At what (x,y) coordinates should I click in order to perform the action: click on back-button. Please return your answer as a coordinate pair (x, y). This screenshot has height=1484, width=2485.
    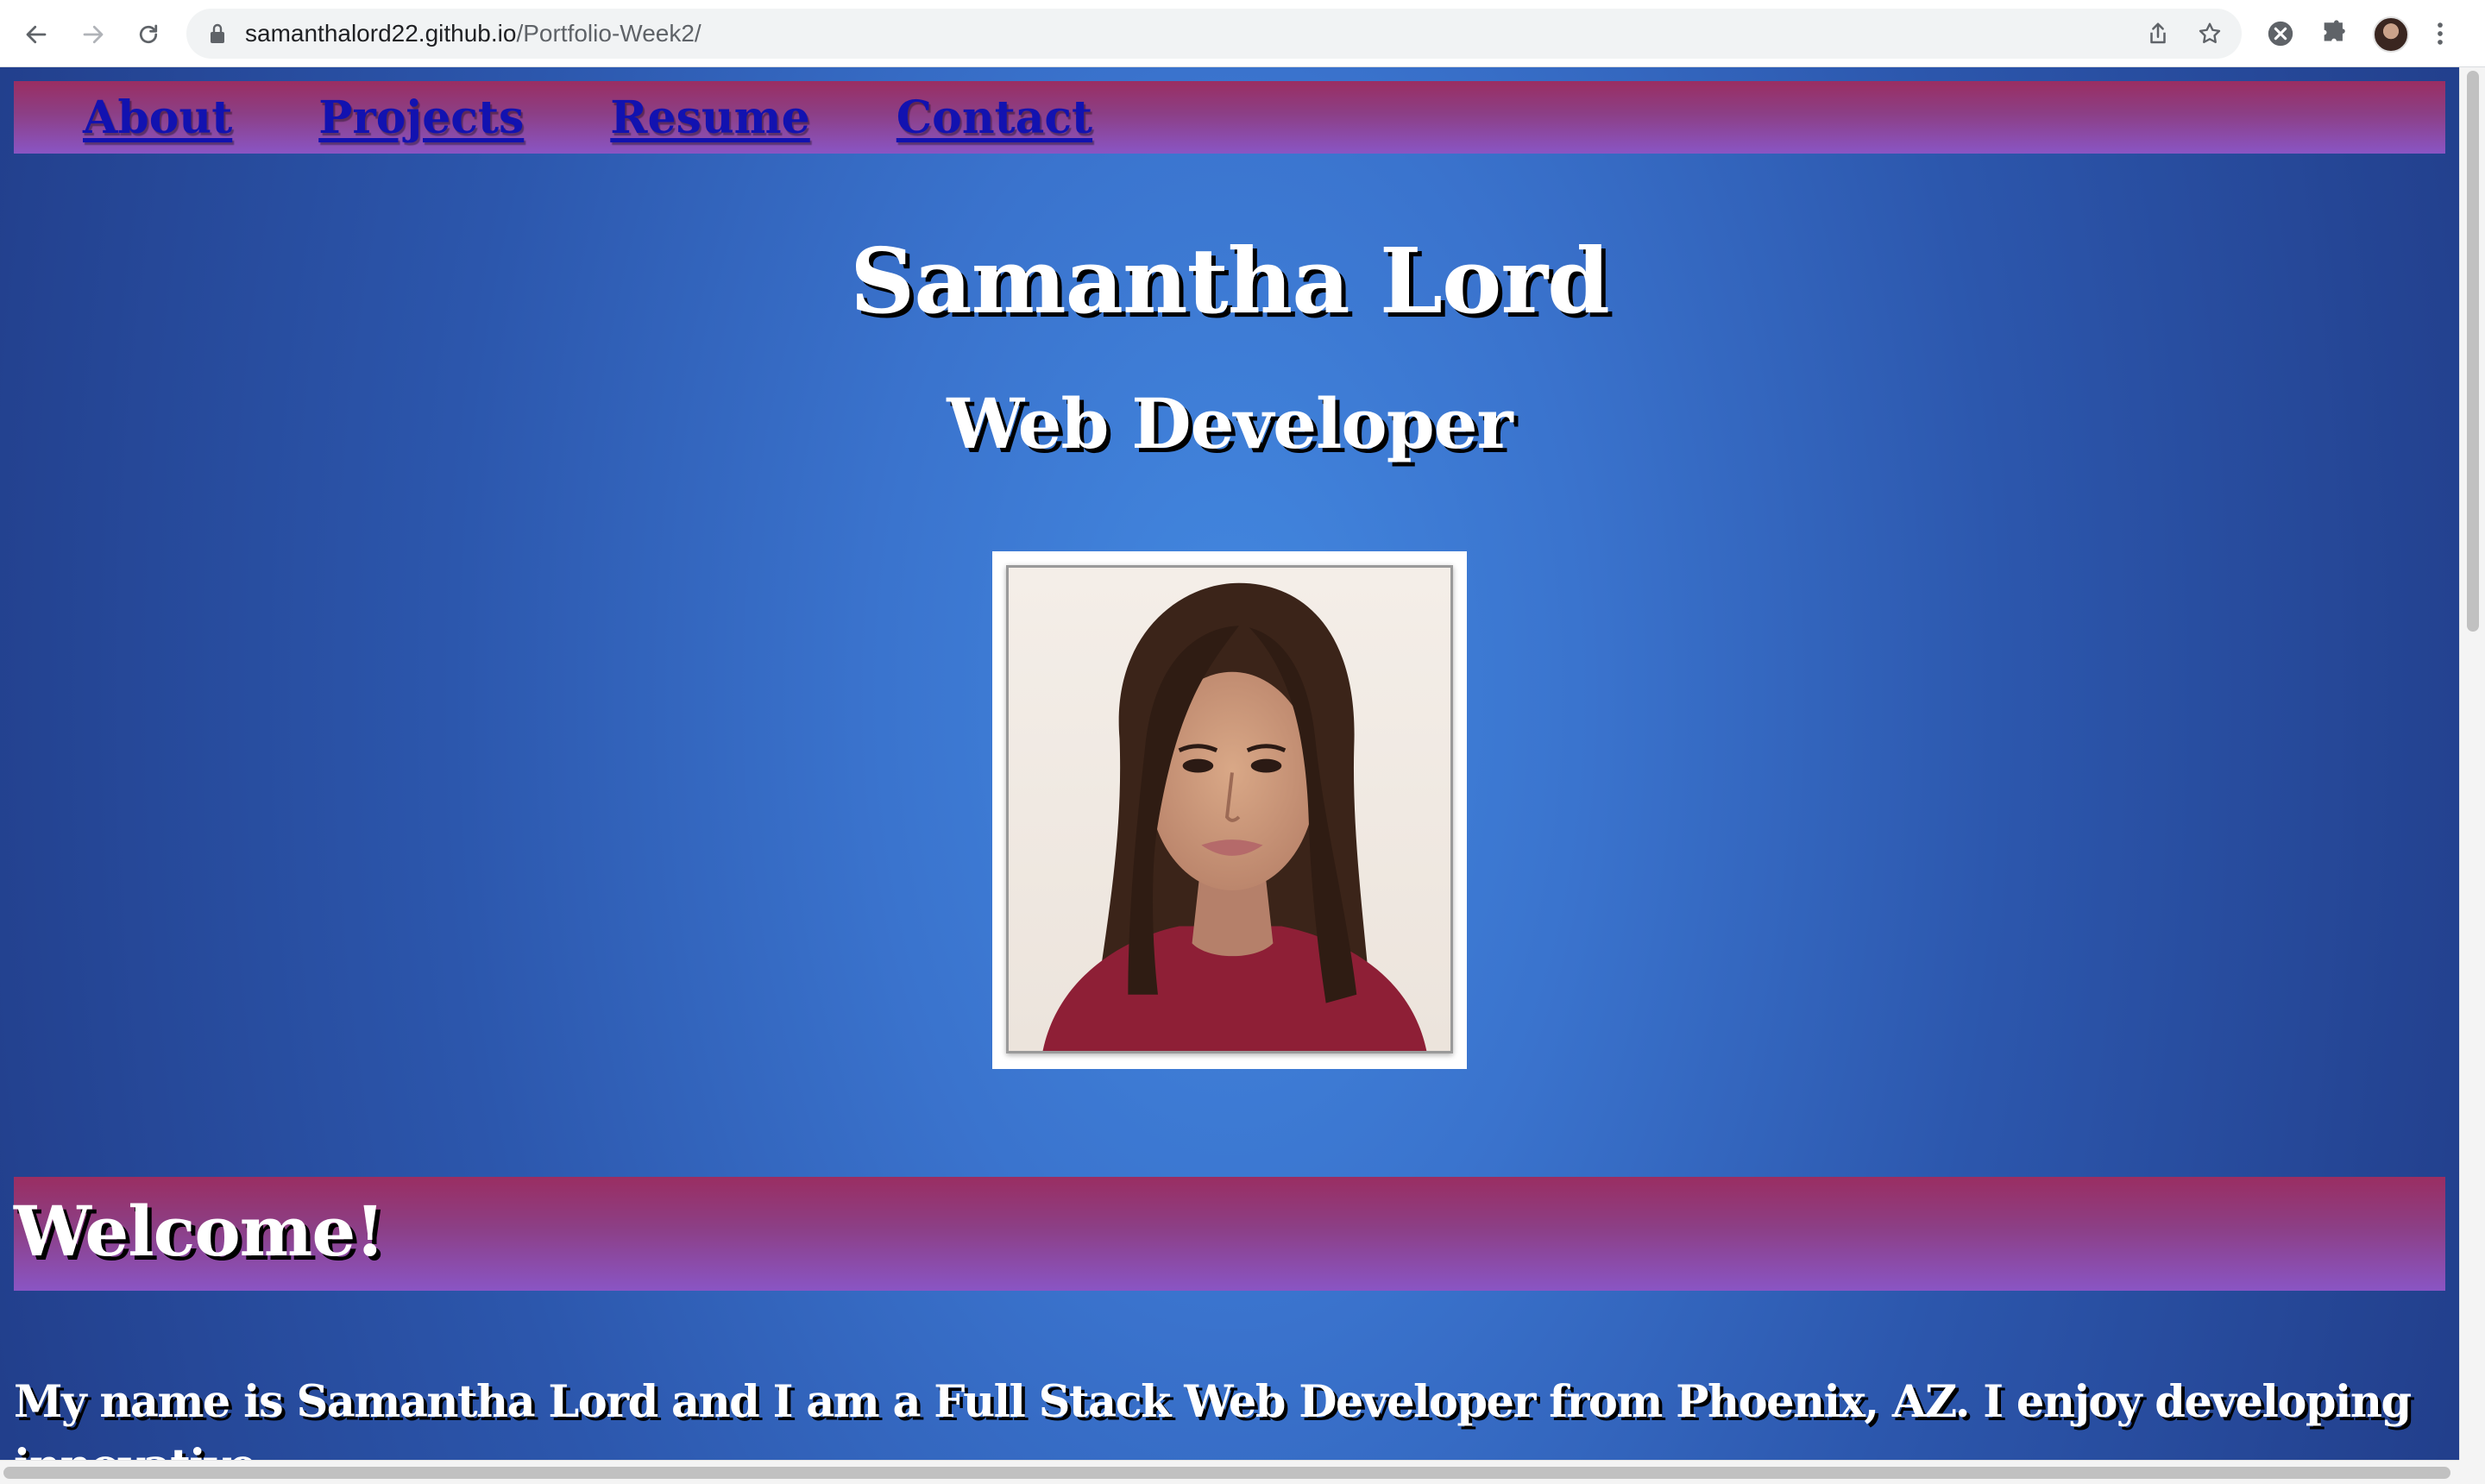
    Looking at the image, I should click on (36, 34).